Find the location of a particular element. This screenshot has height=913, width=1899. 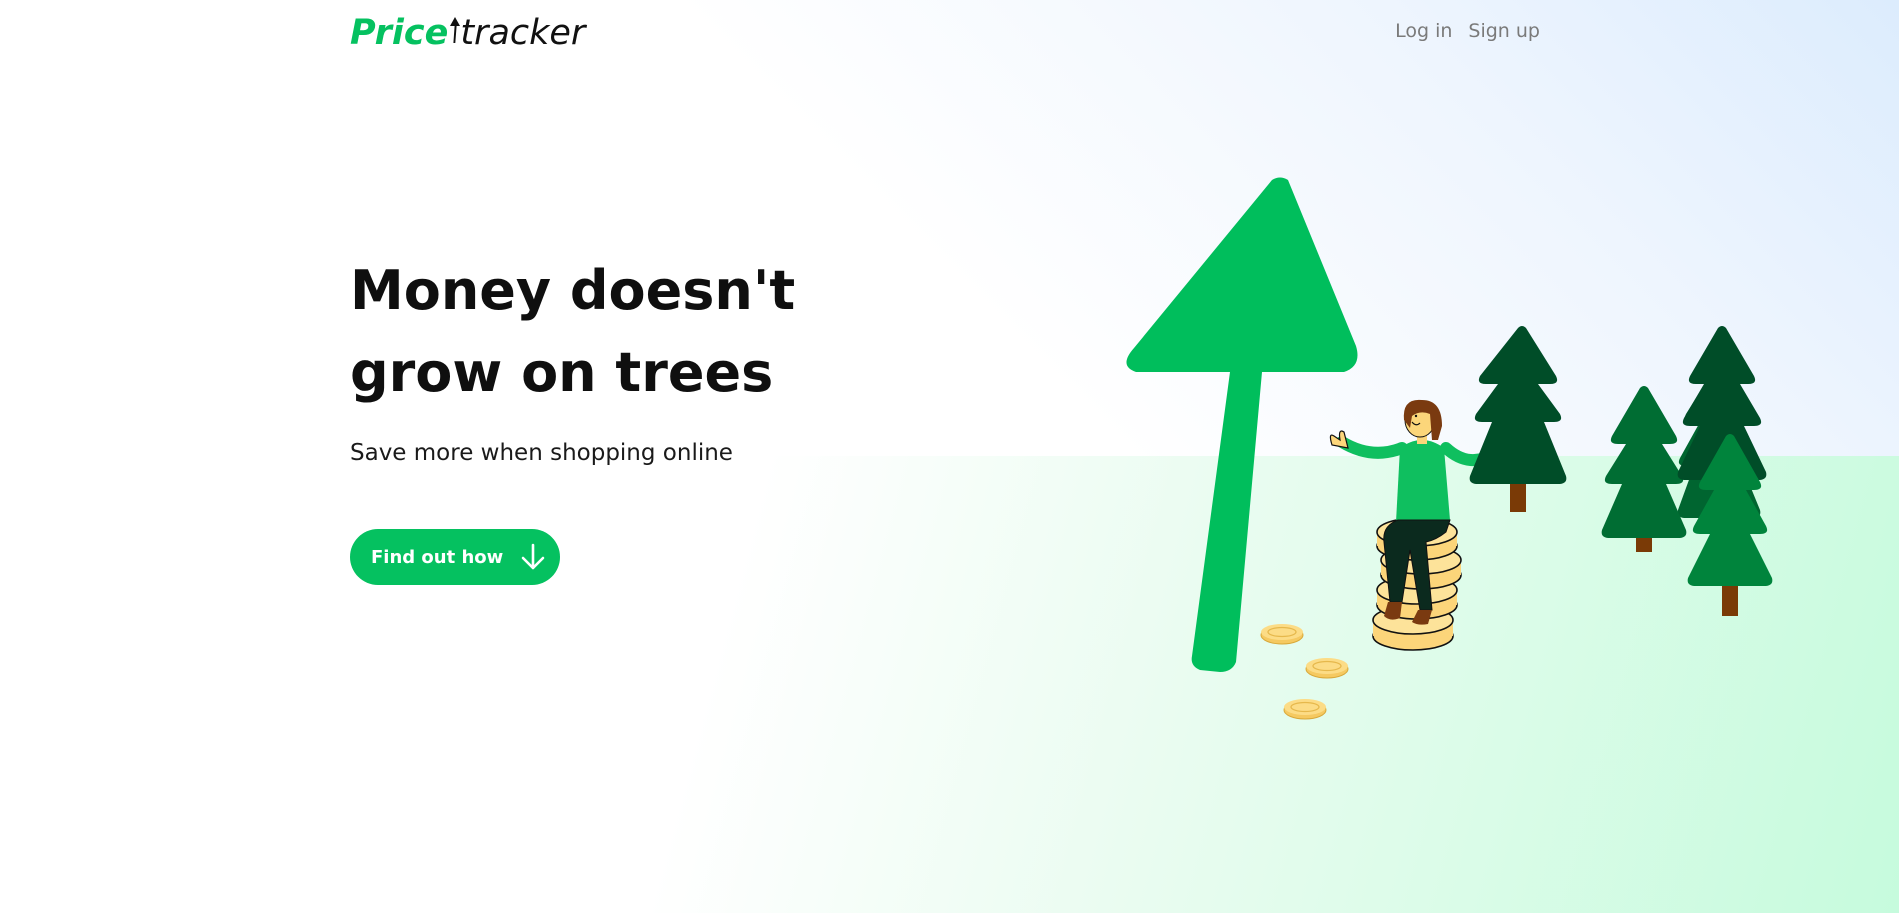

signup-link: Sign up is located at coordinates (1504, 31).